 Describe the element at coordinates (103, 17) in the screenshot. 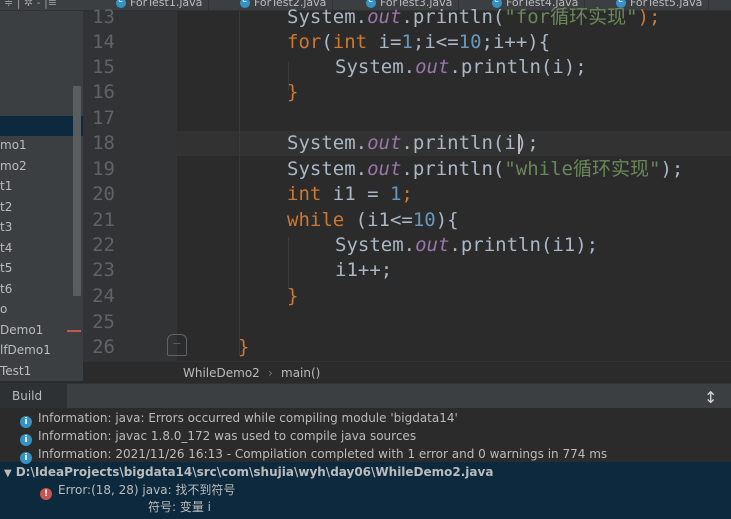

I see `line-number: 13` at that location.